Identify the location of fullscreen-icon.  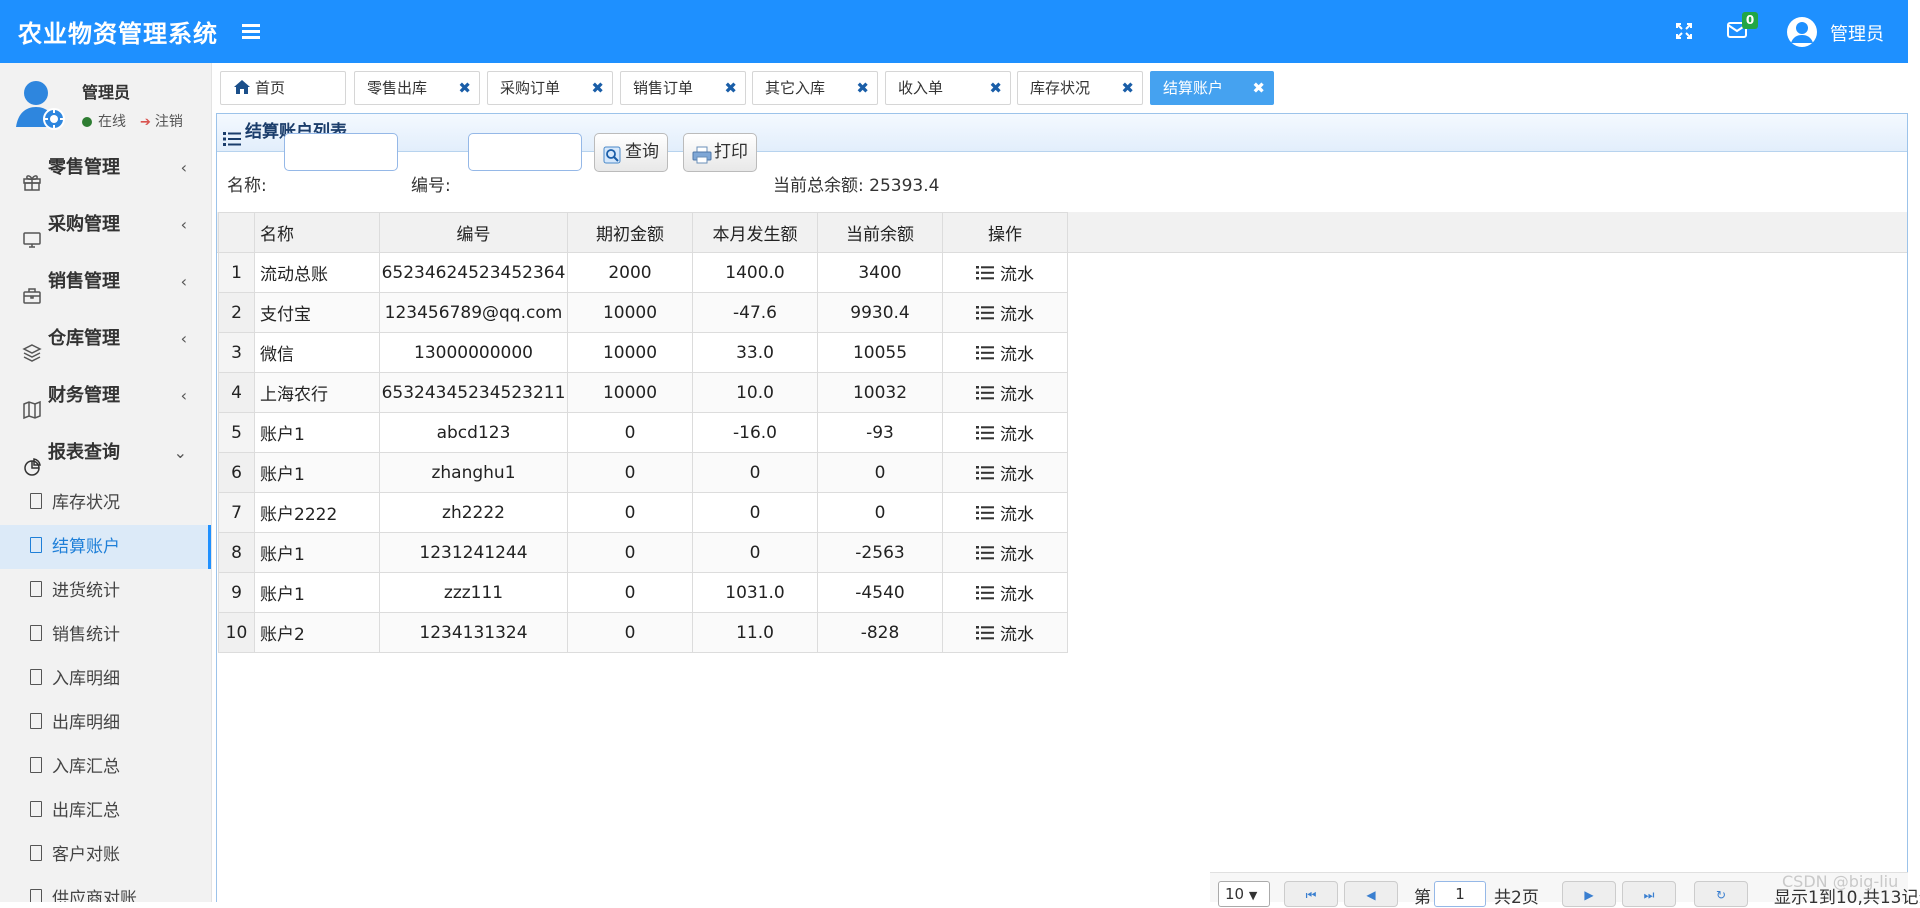
(1684, 31).